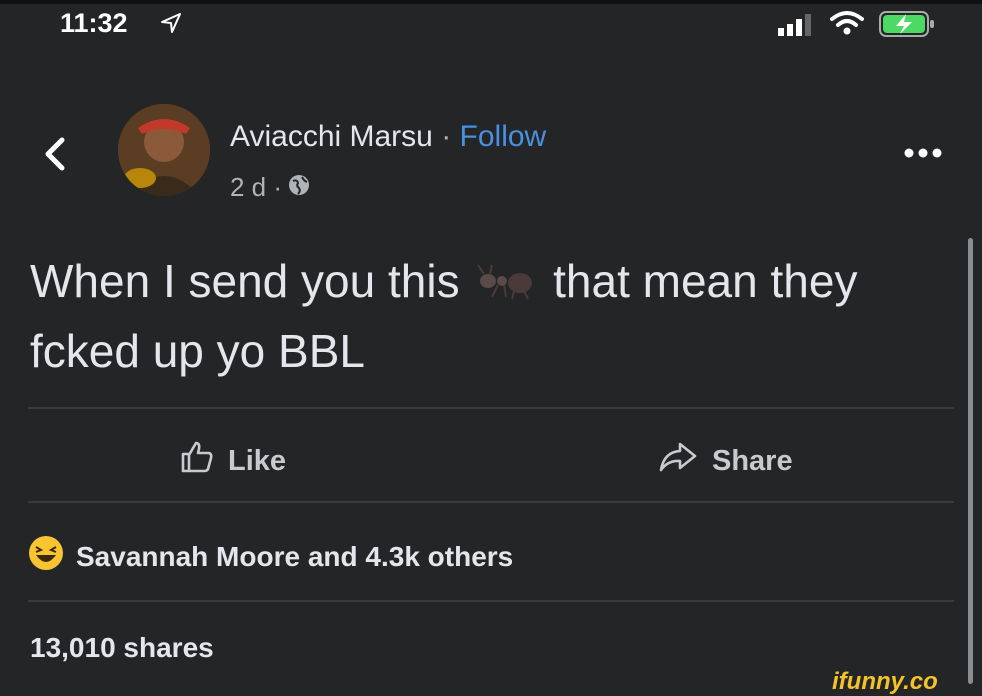  I want to click on globe-icon, so click(299, 187).